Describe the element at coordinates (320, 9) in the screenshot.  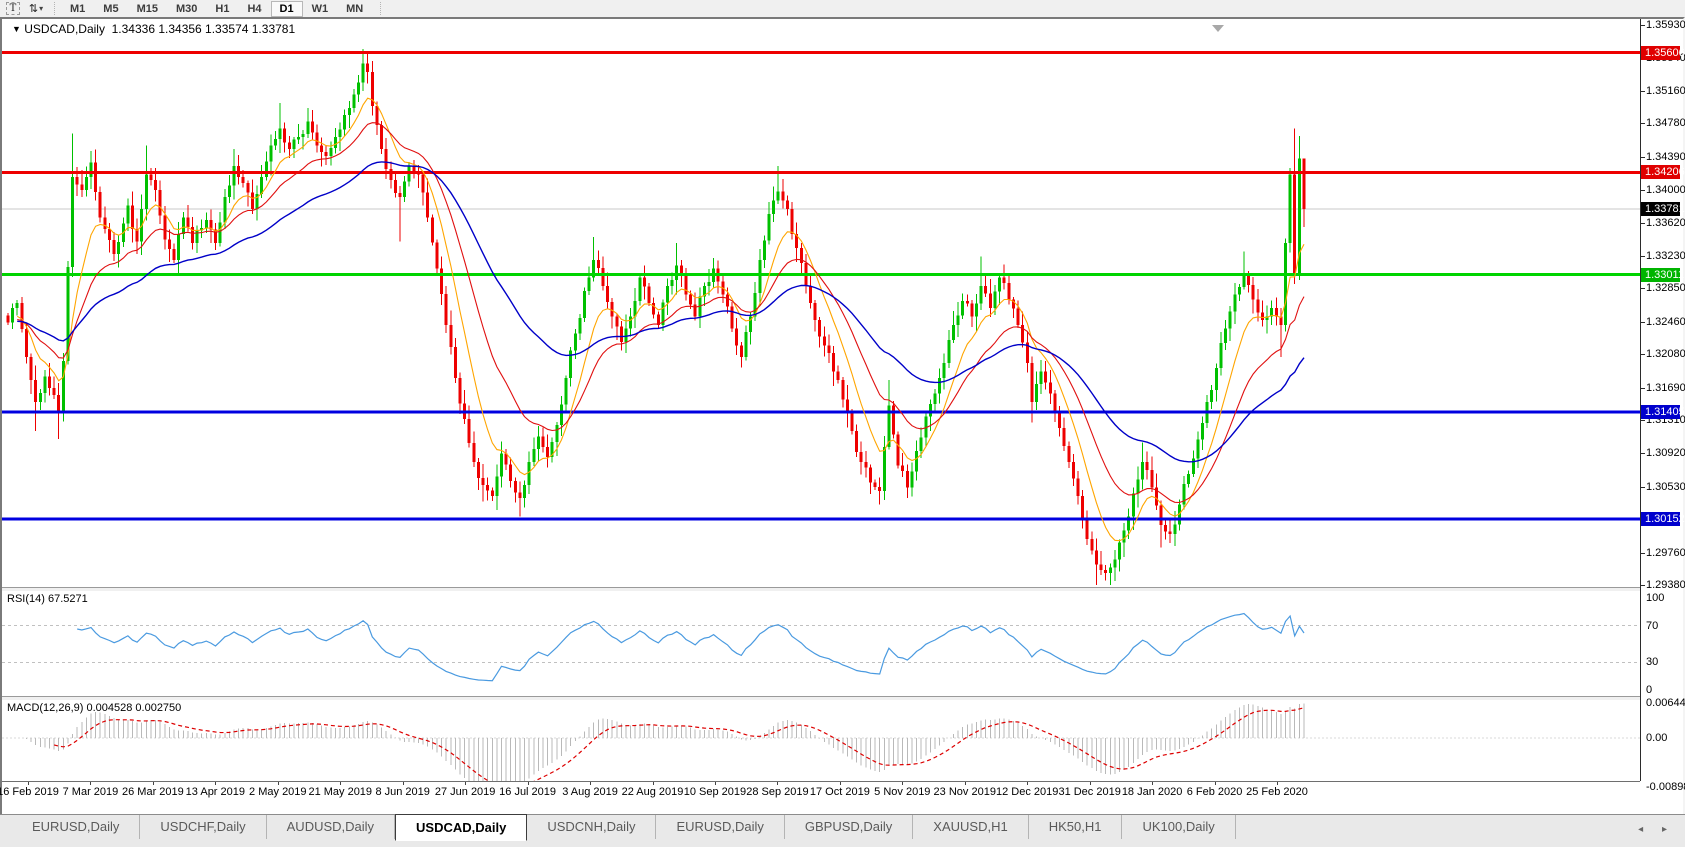
I see `timeframe-button-w1: W1` at that location.